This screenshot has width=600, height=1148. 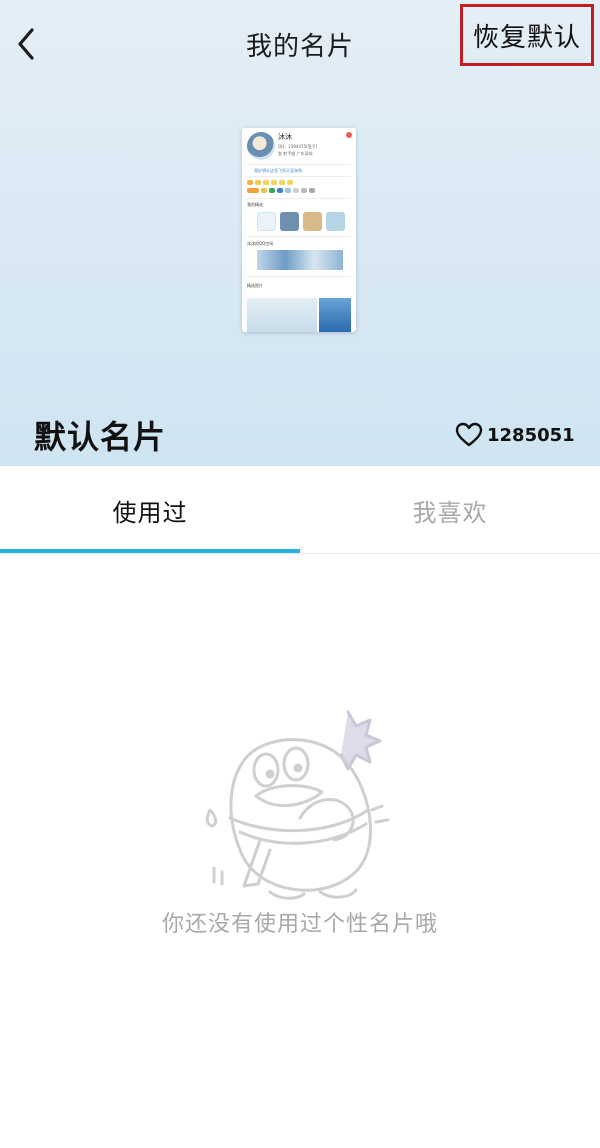 I want to click on preview-qq: QQ：2394475(签子), so click(x=298, y=146).